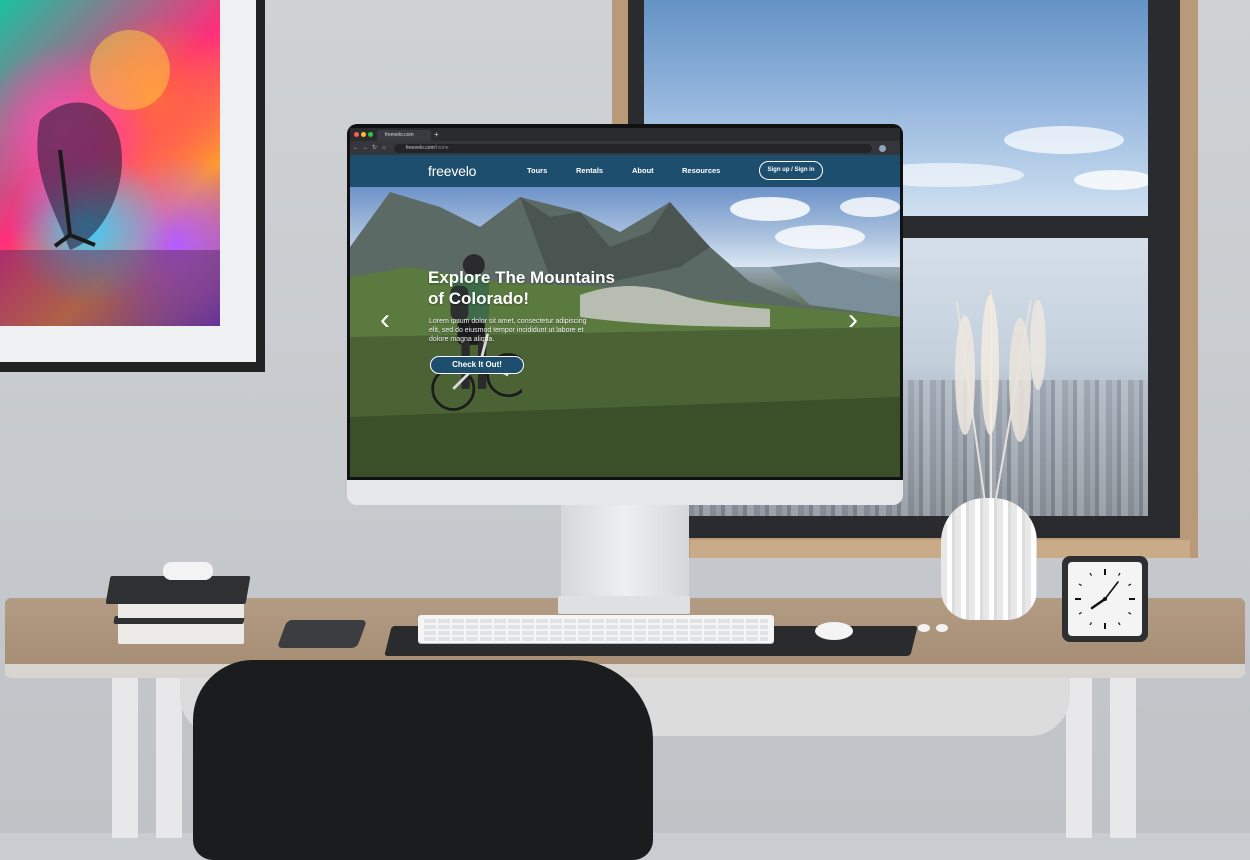  Describe the element at coordinates (701, 171) in the screenshot. I see `nav-link-resources: Resources` at that location.